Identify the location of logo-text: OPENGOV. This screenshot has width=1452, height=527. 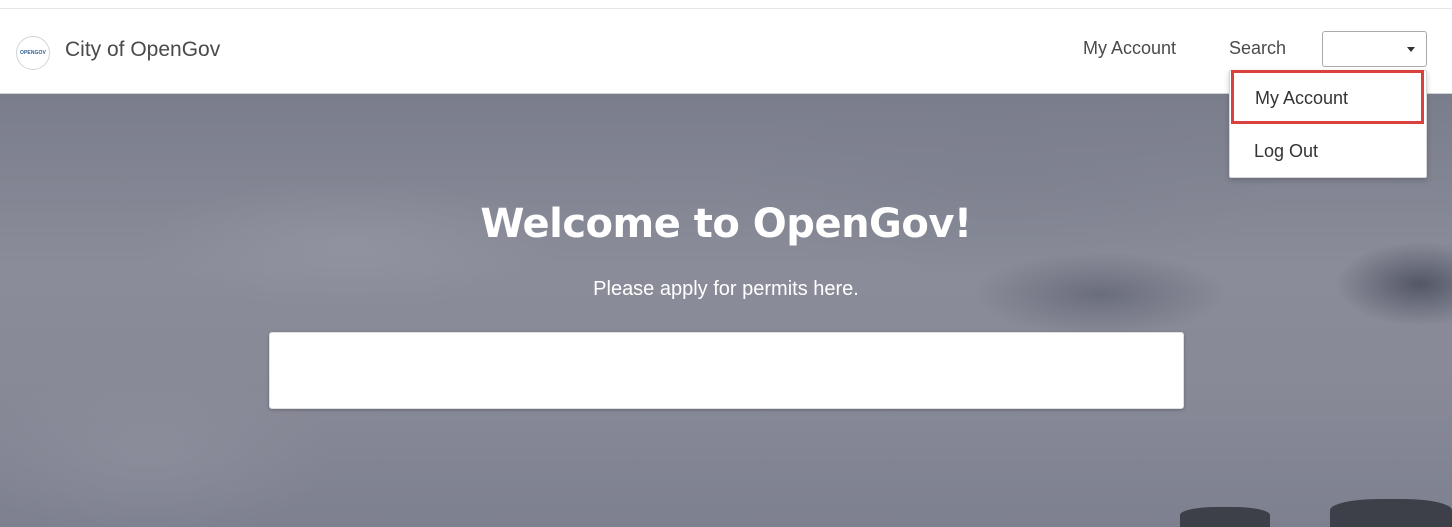
(33, 53).